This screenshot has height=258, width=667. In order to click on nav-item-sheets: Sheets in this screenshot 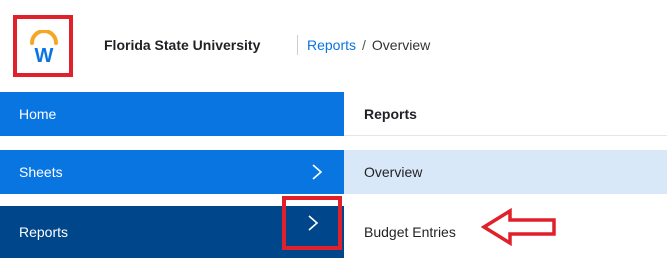, I will do `click(172, 172)`.